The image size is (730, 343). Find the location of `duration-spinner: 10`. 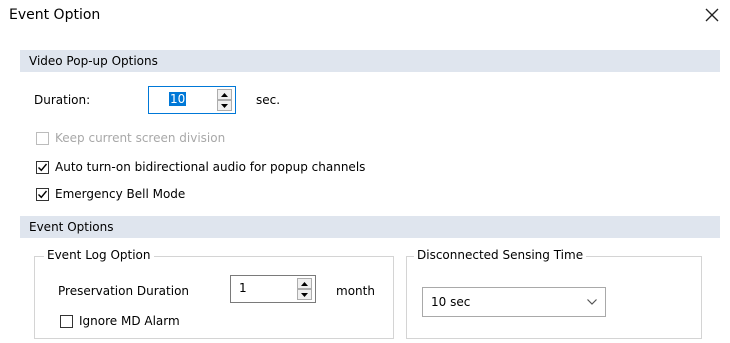

duration-spinner: 10 is located at coordinates (192, 100).